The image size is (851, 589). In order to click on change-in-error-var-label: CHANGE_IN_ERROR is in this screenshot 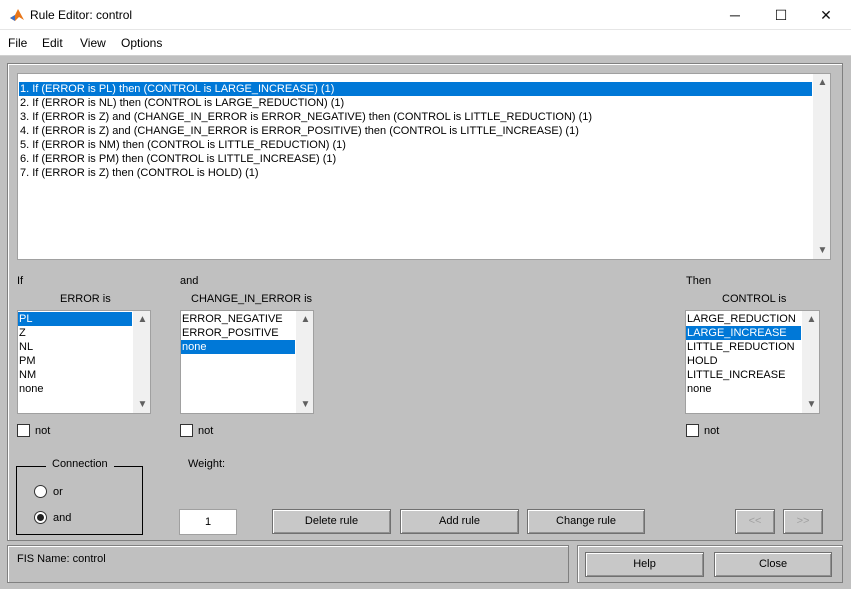, I will do `click(252, 299)`.